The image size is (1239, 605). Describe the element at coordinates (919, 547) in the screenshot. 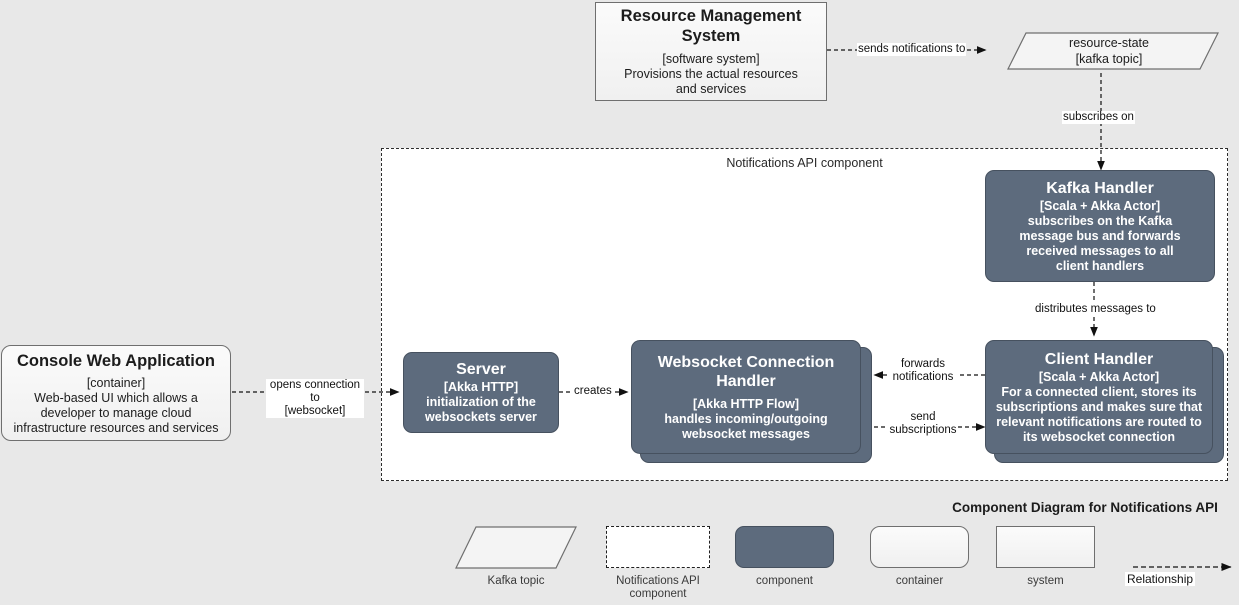

I see `legend-container-swatch` at that location.